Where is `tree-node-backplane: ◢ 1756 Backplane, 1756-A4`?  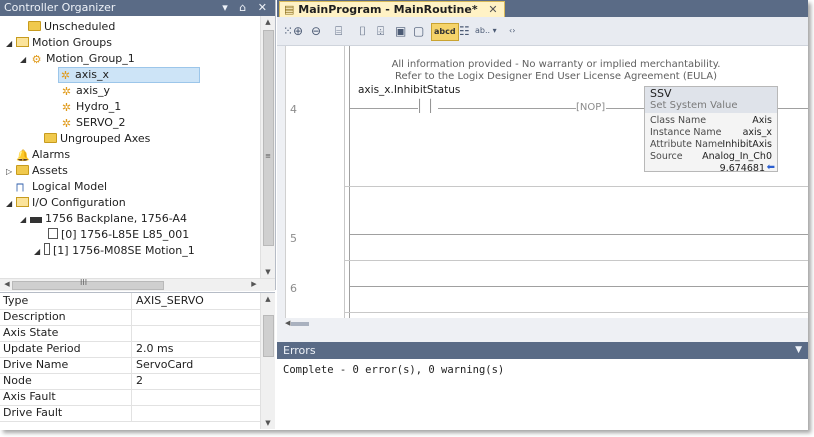 tree-node-backplane: ◢ 1756 Backplane, 1756-A4 is located at coordinates (103, 219).